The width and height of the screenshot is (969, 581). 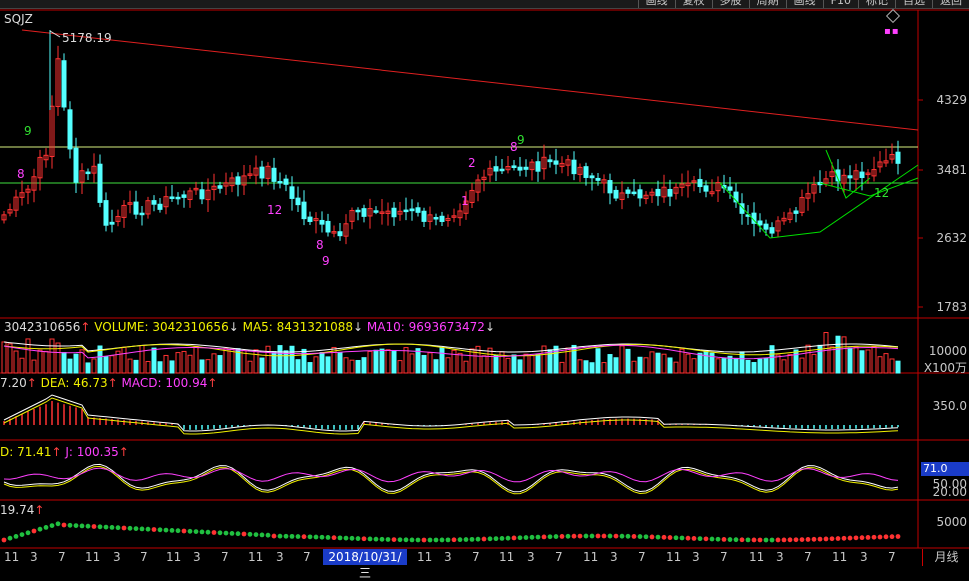 I want to click on period-selector: 月线, so click(x=945, y=557).